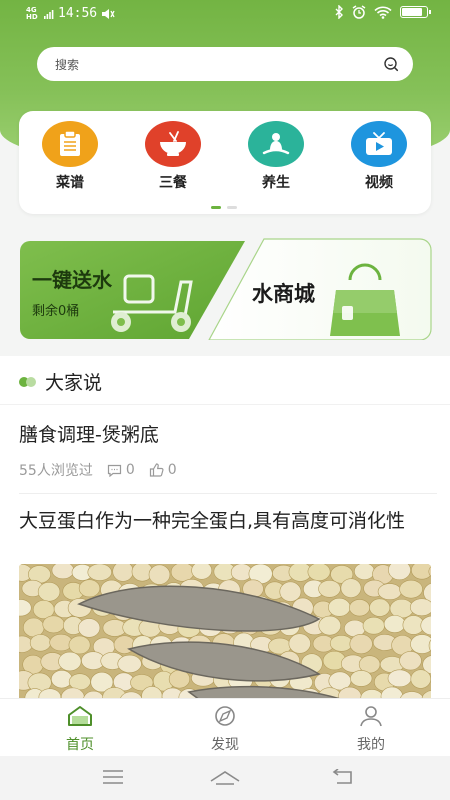  What do you see at coordinates (173, 183) in the screenshot?
I see `category-label: 三餐` at bounding box center [173, 183].